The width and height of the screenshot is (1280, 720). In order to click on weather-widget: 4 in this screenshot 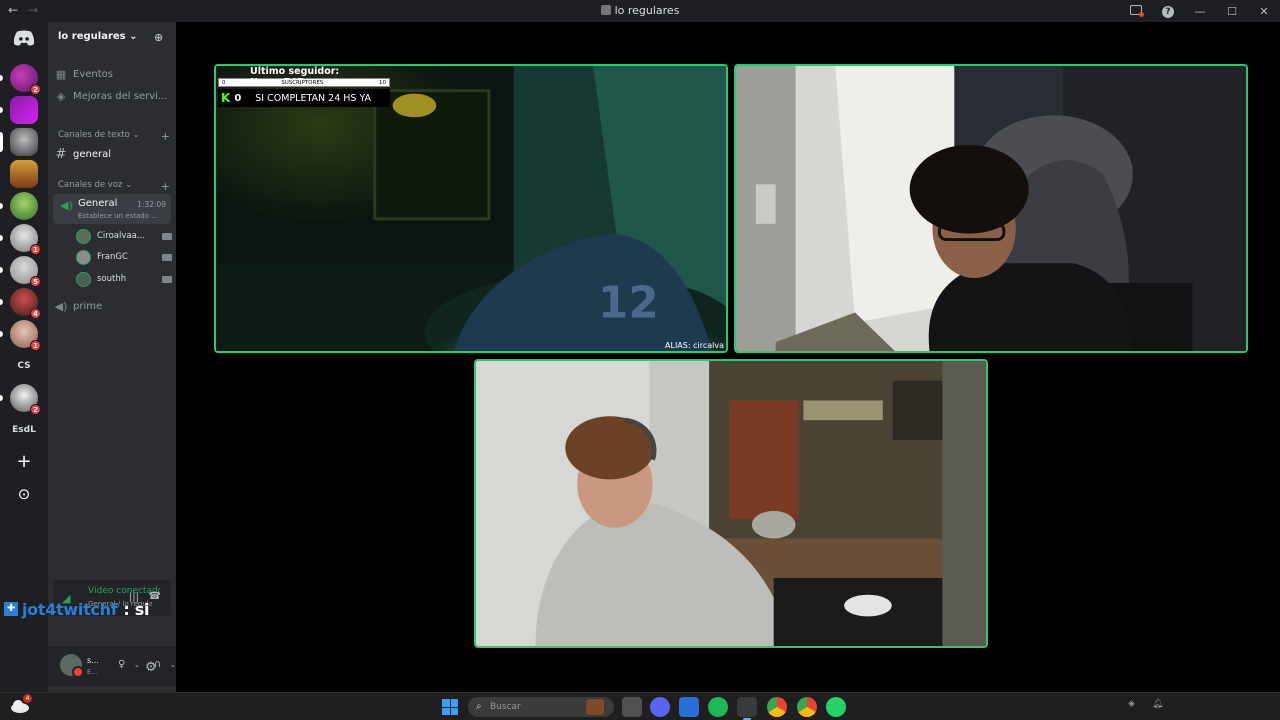, I will do `click(21, 704)`.